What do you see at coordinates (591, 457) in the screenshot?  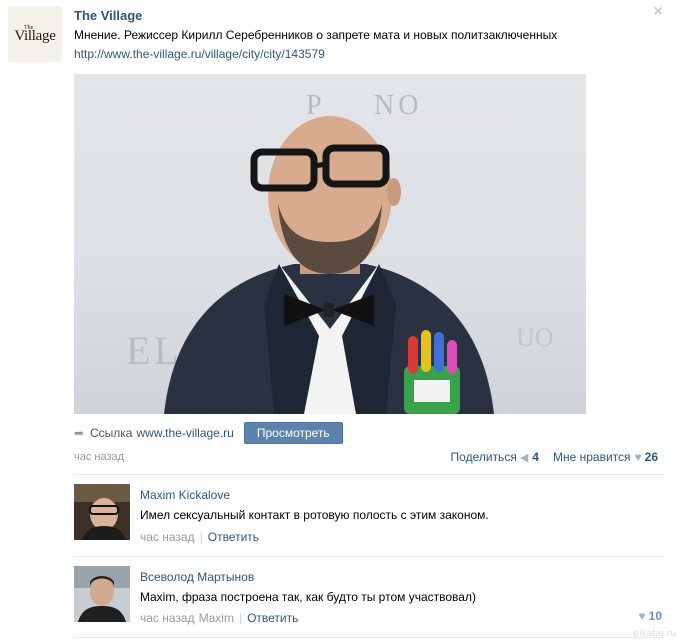 I see `like-label: Мне нравится` at bounding box center [591, 457].